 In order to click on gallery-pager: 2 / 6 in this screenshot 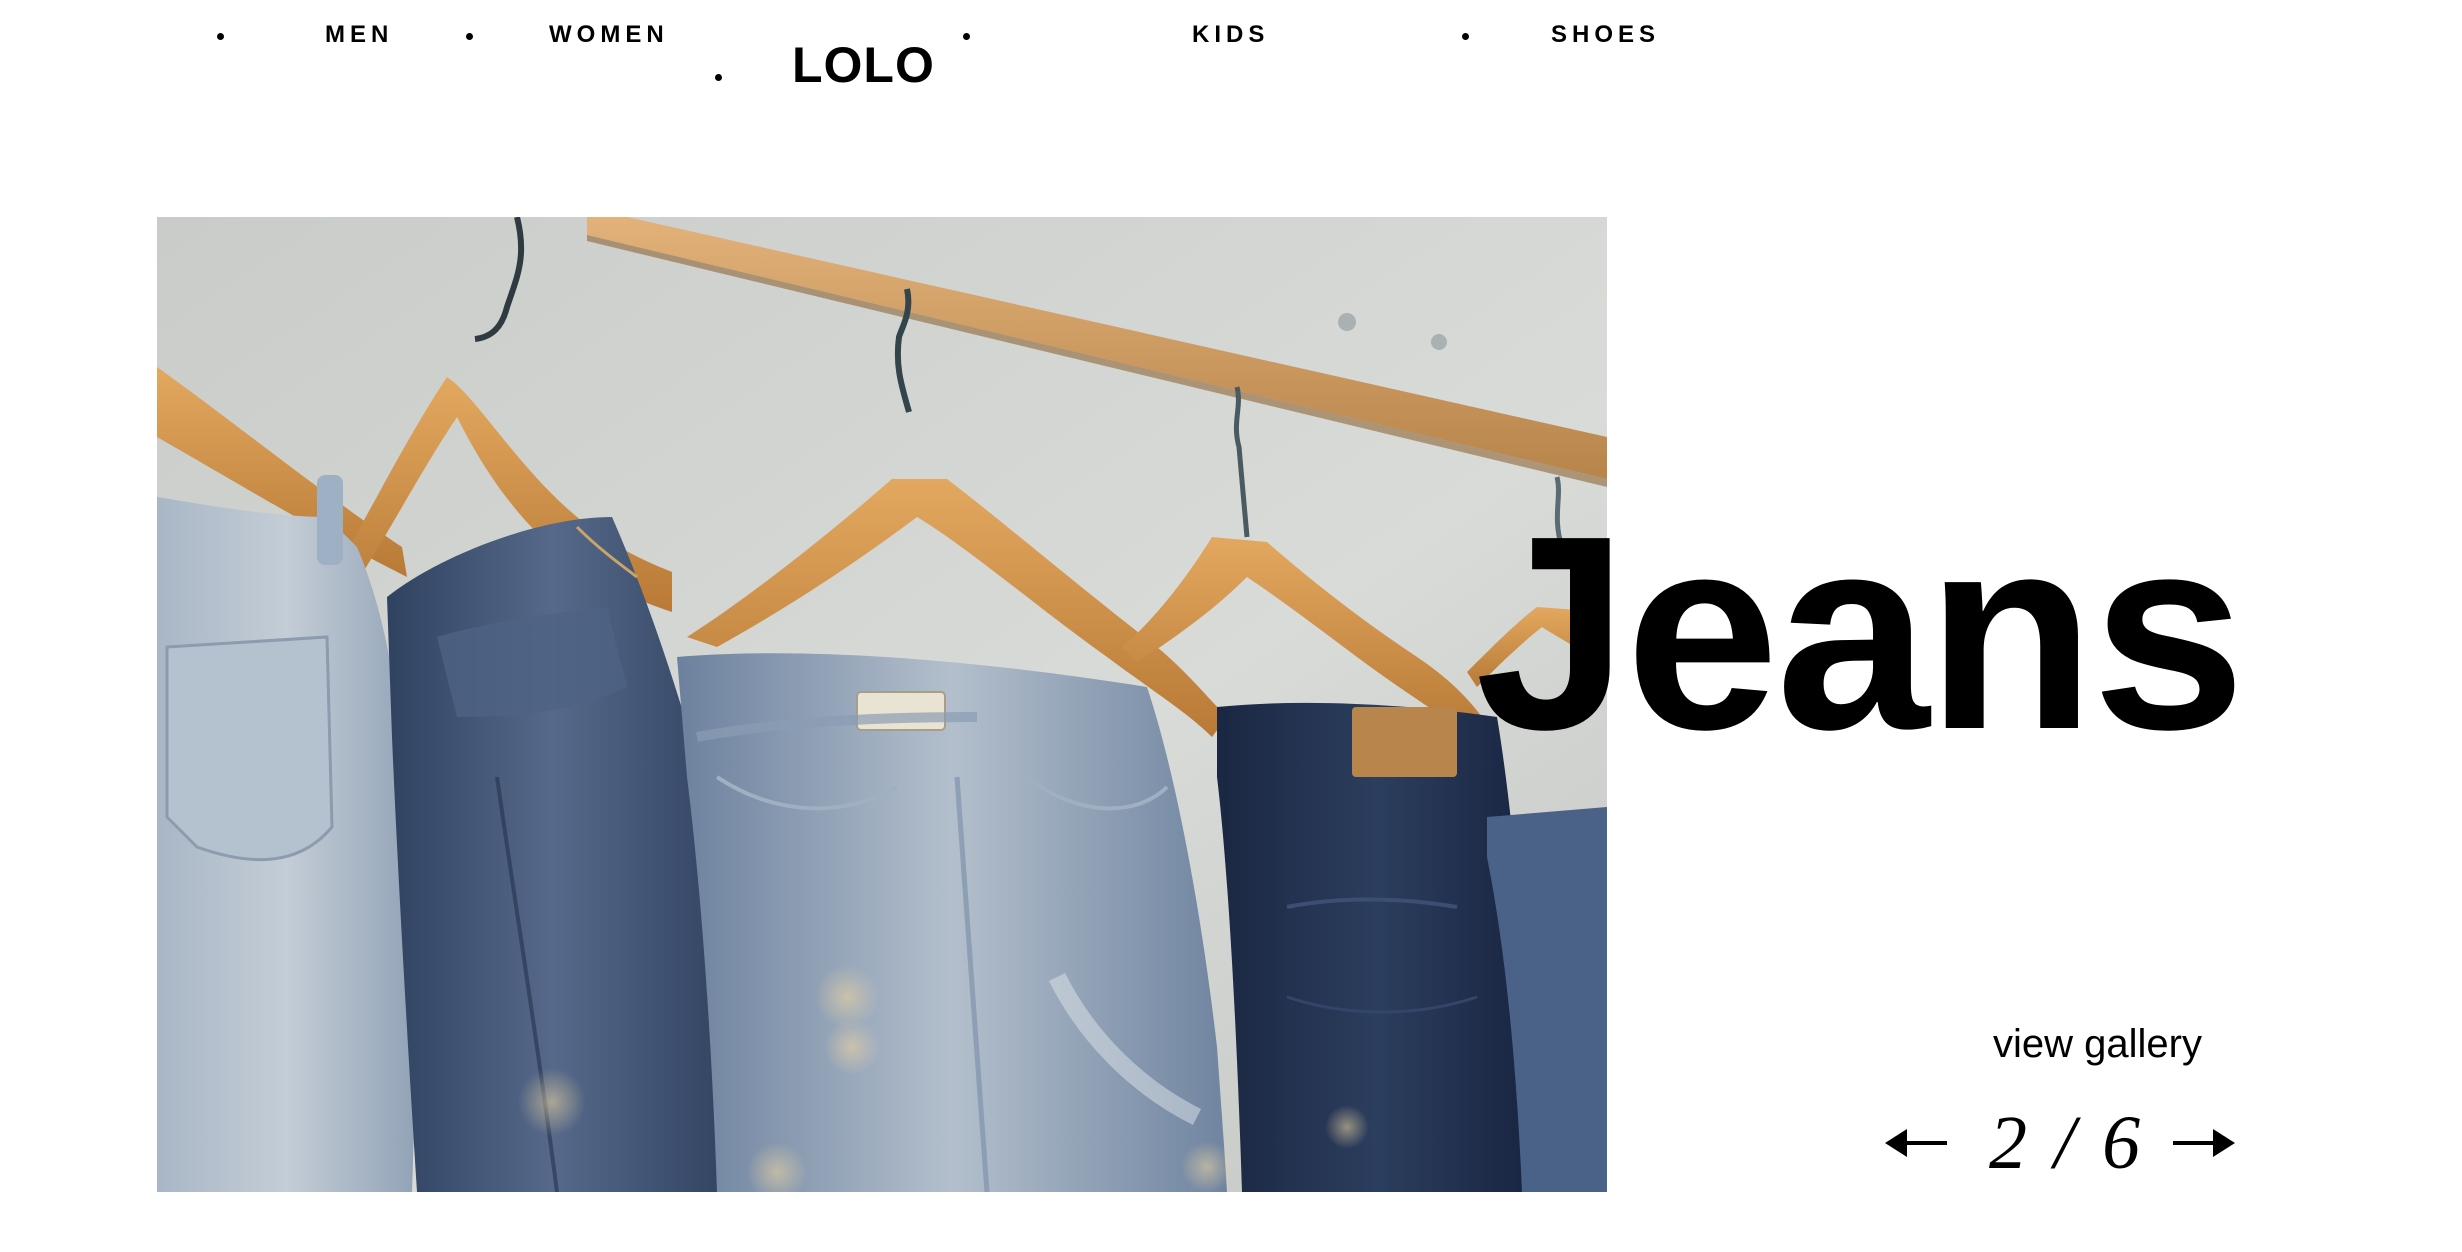, I will do `click(2065, 1145)`.